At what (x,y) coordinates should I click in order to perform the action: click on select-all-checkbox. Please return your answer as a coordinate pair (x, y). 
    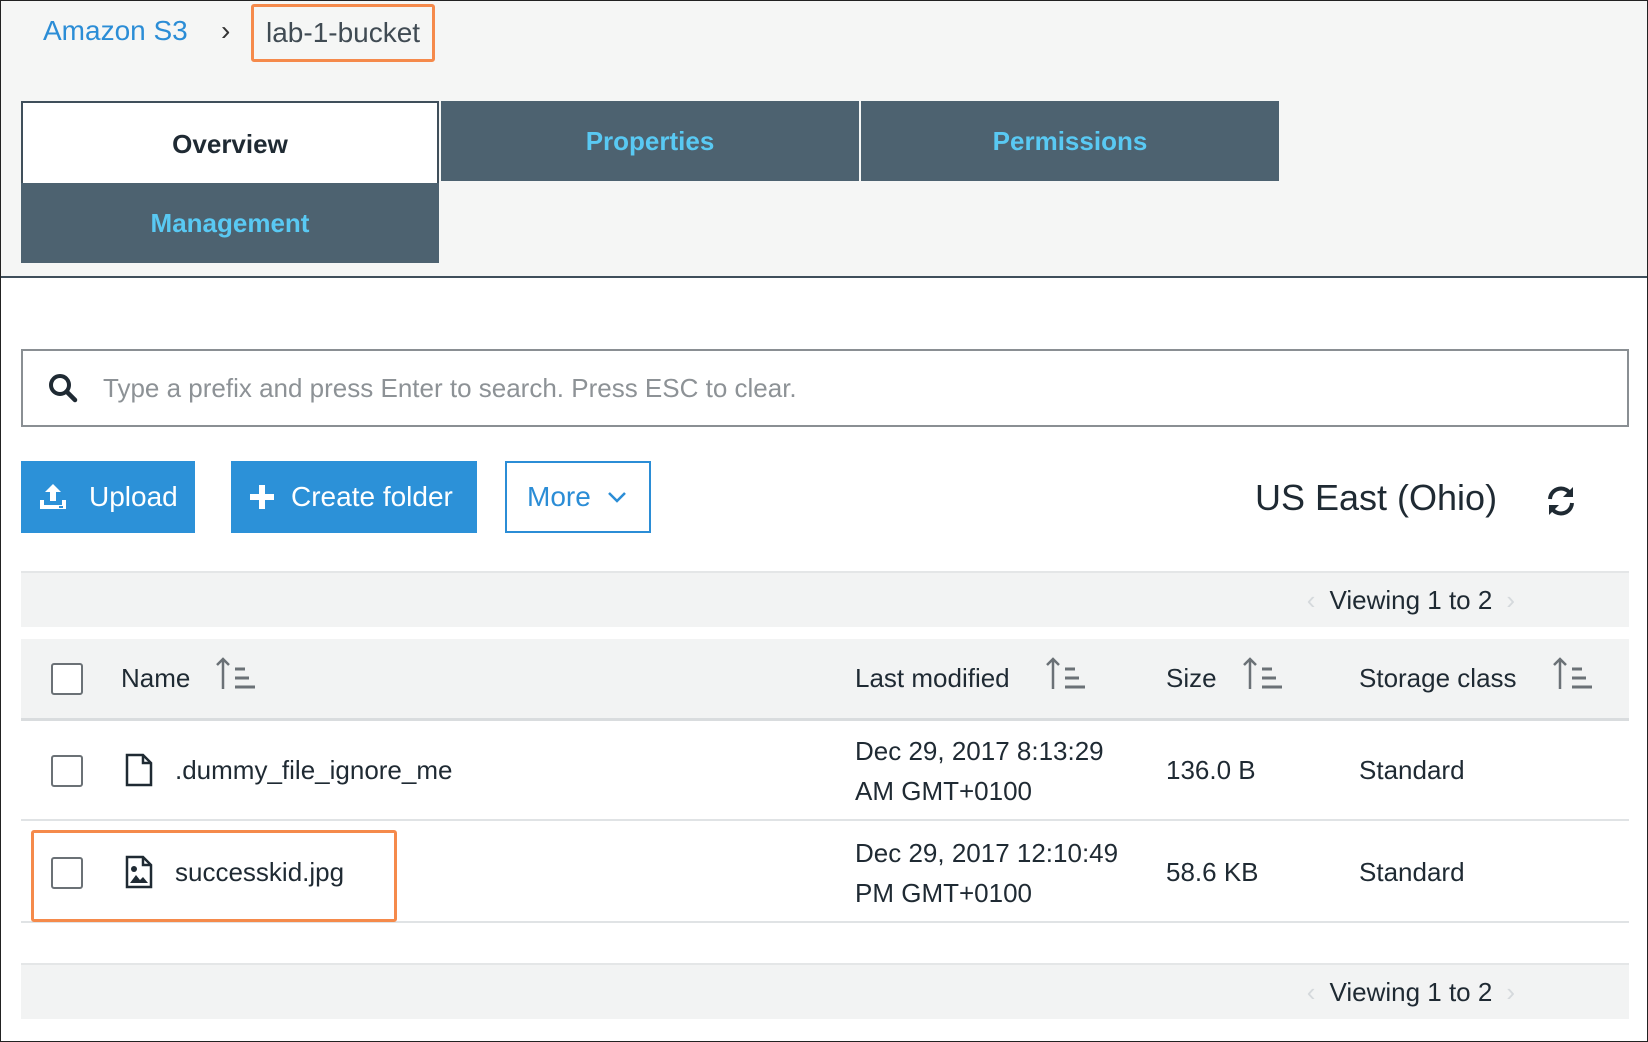
    Looking at the image, I should click on (67, 679).